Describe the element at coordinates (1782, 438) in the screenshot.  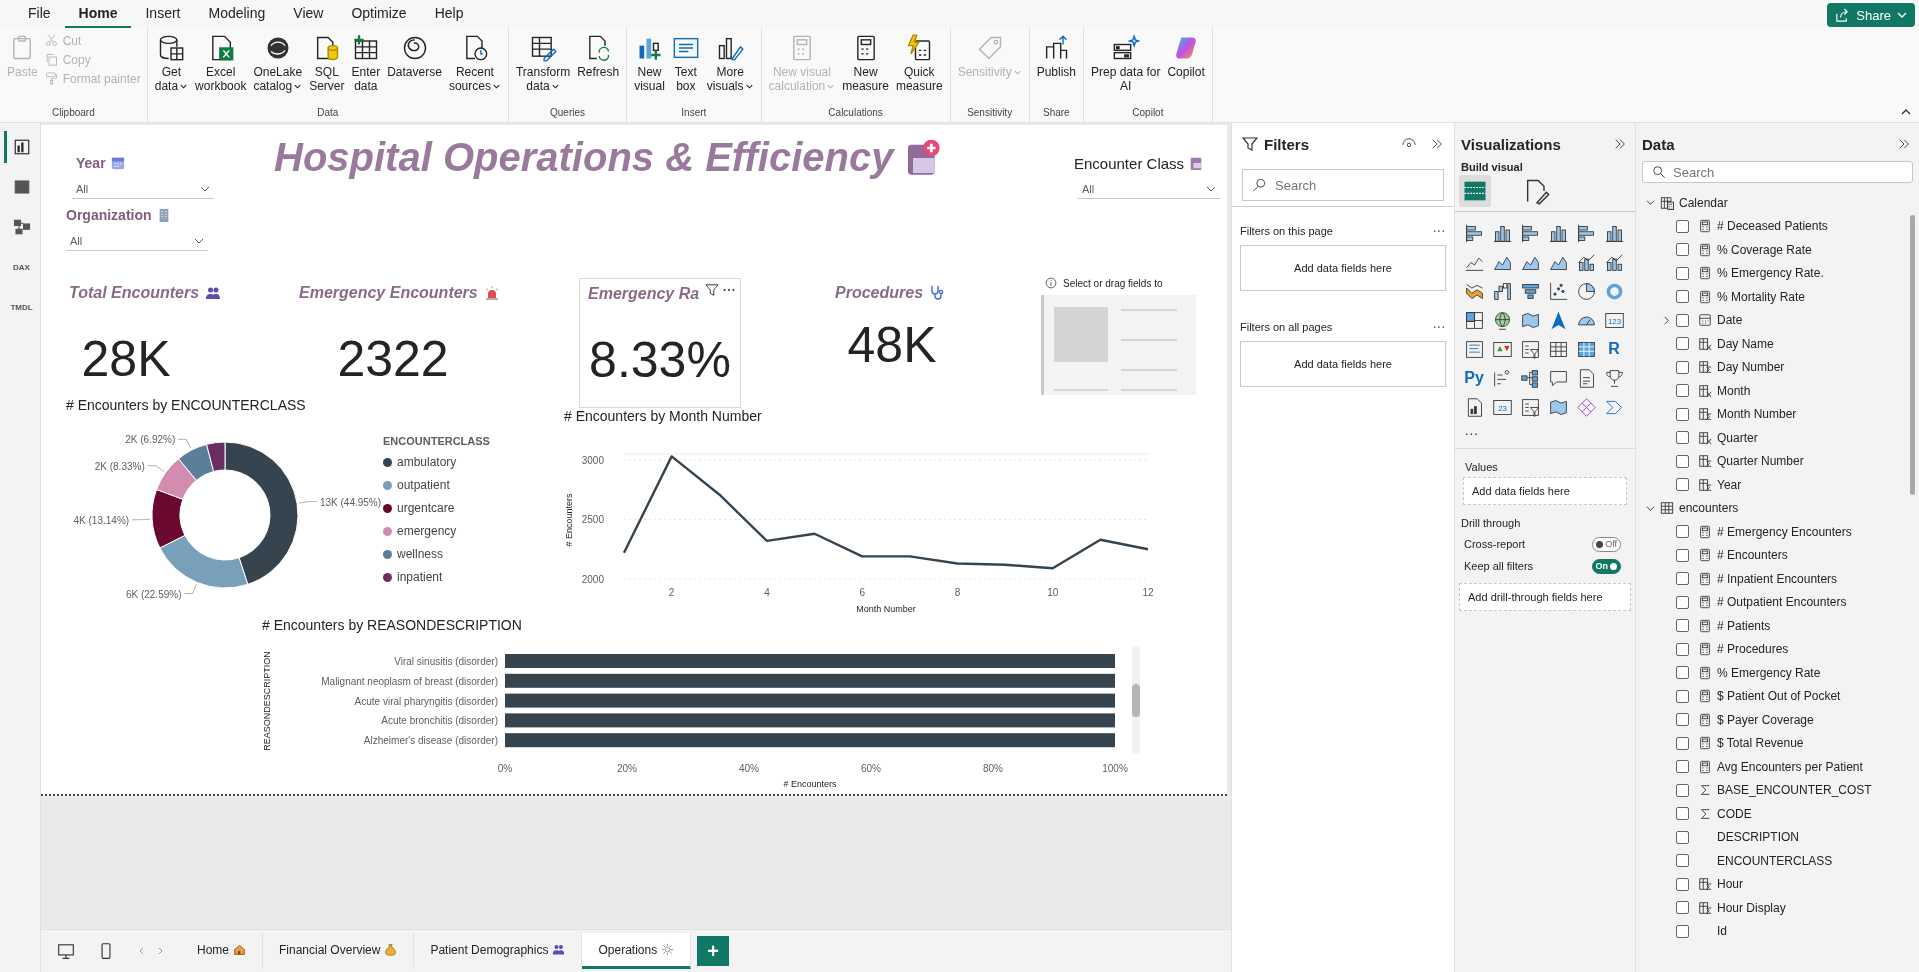
I see `tree-item: Quarter` at that location.